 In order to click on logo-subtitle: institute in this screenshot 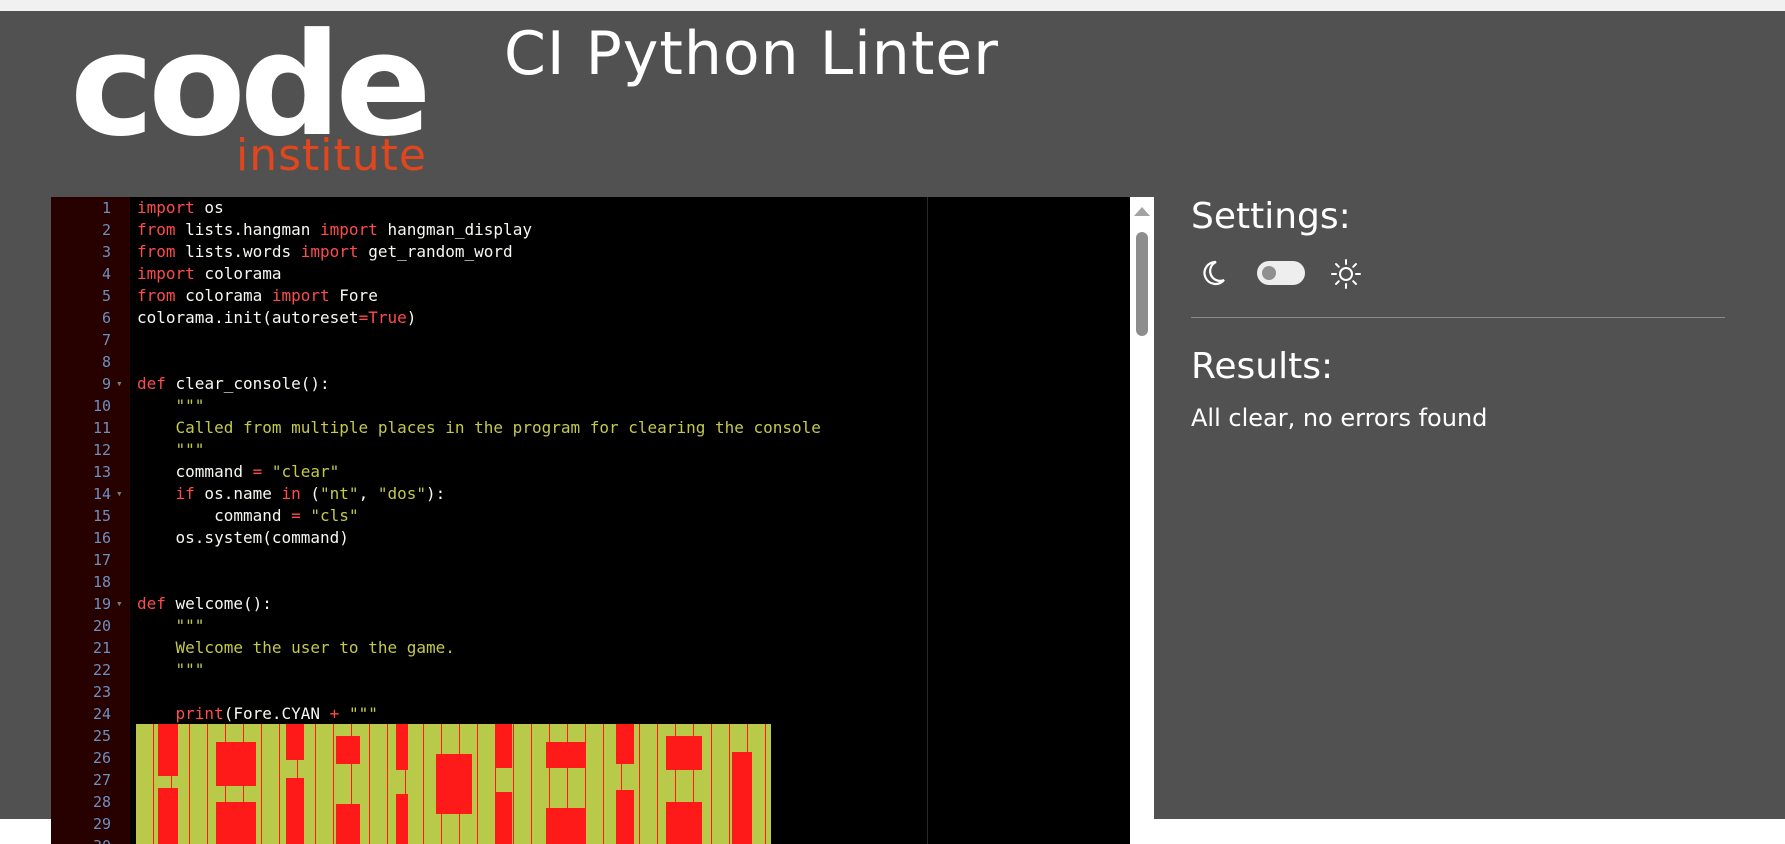, I will do `click(331, 155)`.